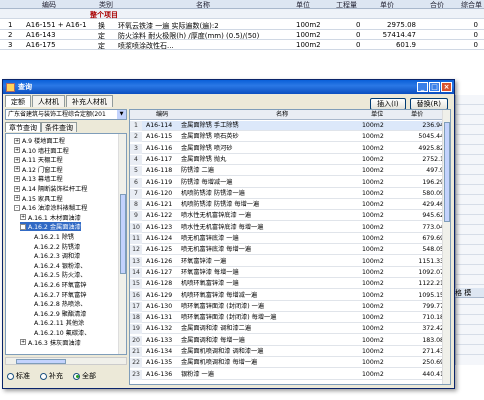  I want to click on grid-row: 19 A16-132 金属面调和漆 调和漆二遍 100m2 372.42, so click(290, 329).